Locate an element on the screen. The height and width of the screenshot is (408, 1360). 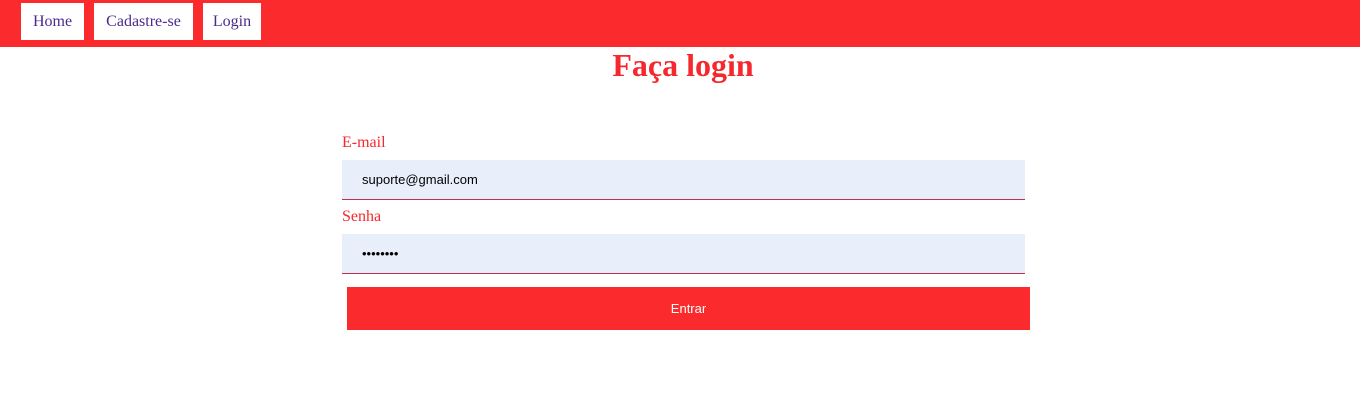
password-label: Senha is located at coordinates (362, 216).